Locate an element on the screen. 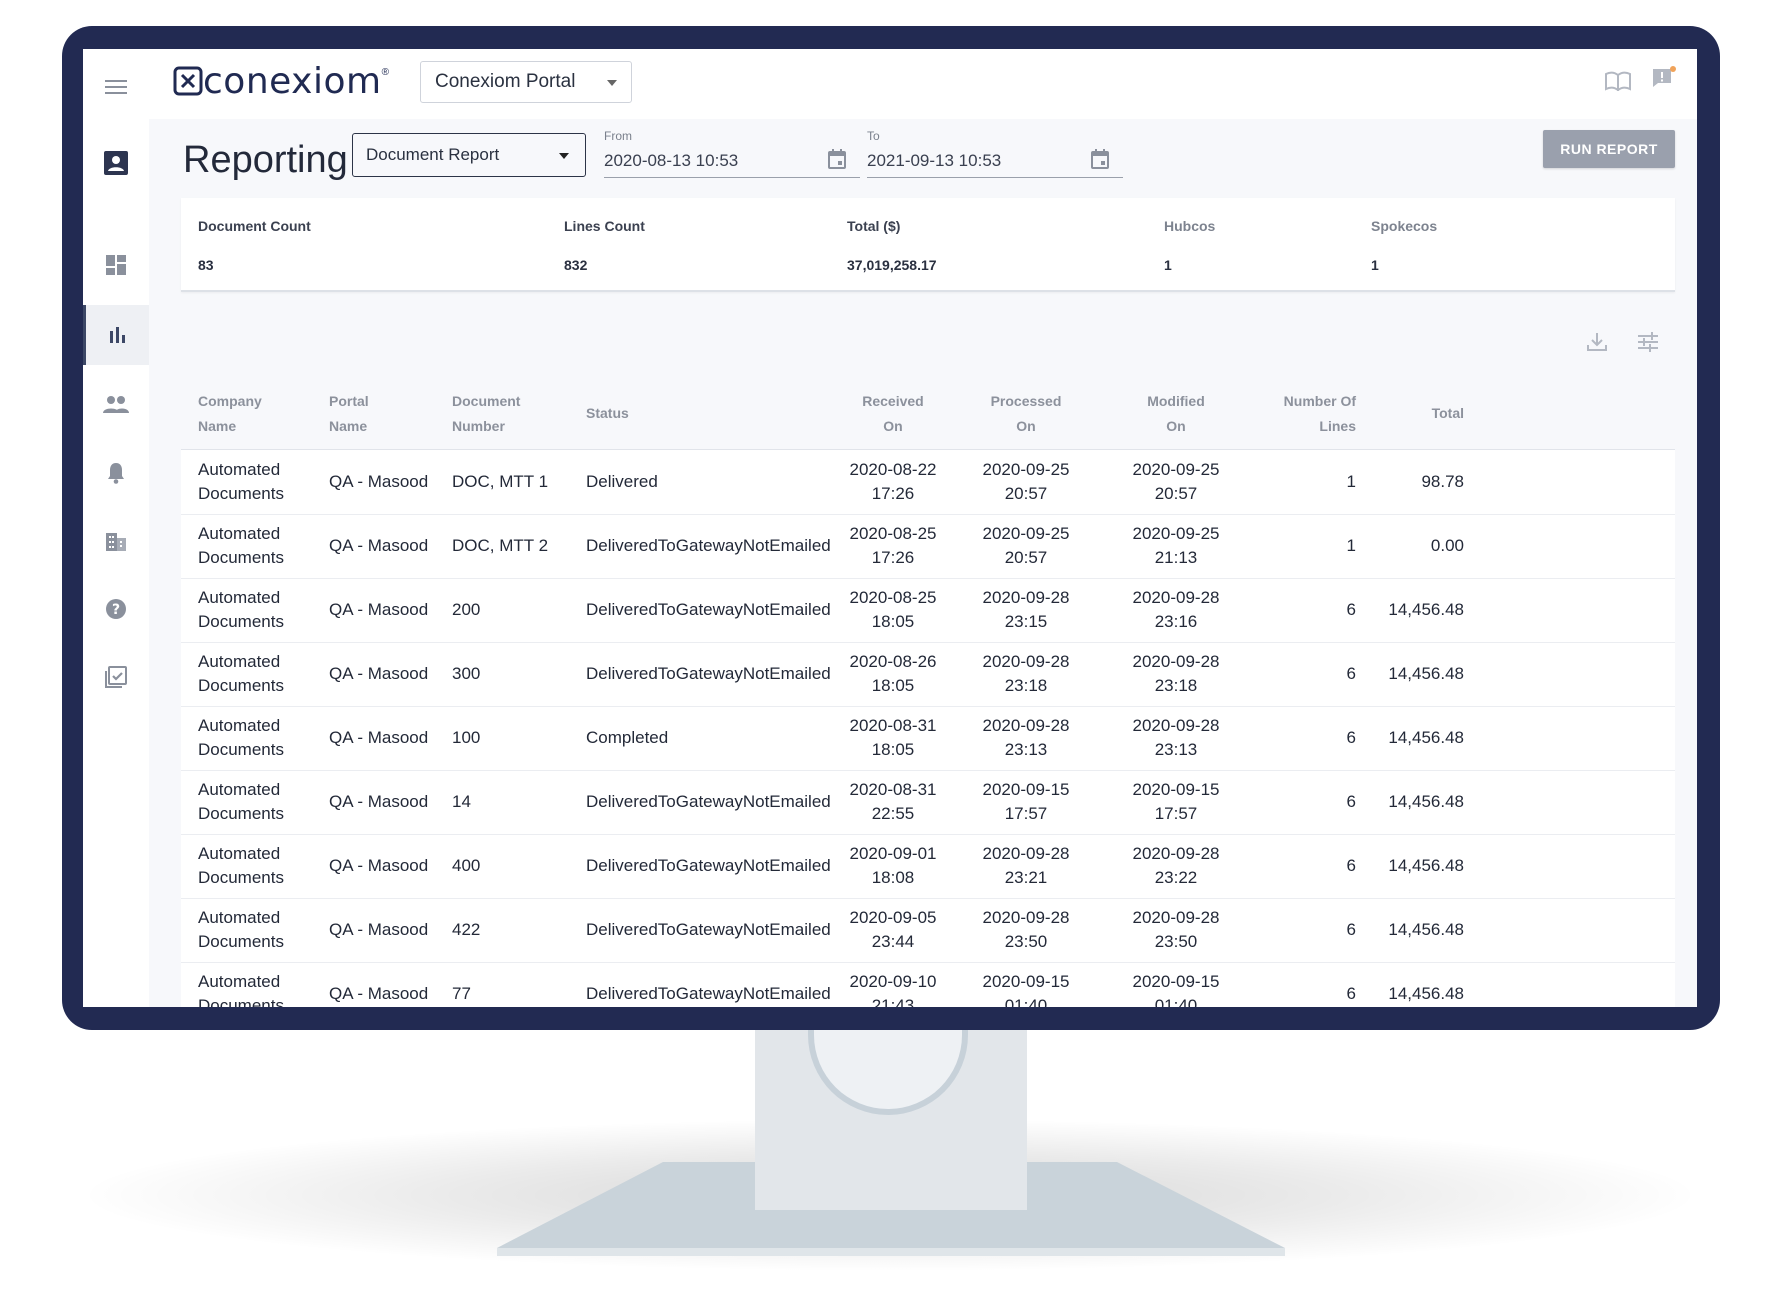 Image resolution: width=1779 pixels, height=1308 pixels. table-cell-proc: 2020-09-28 23:13 is located at coordinates (1026, 738).